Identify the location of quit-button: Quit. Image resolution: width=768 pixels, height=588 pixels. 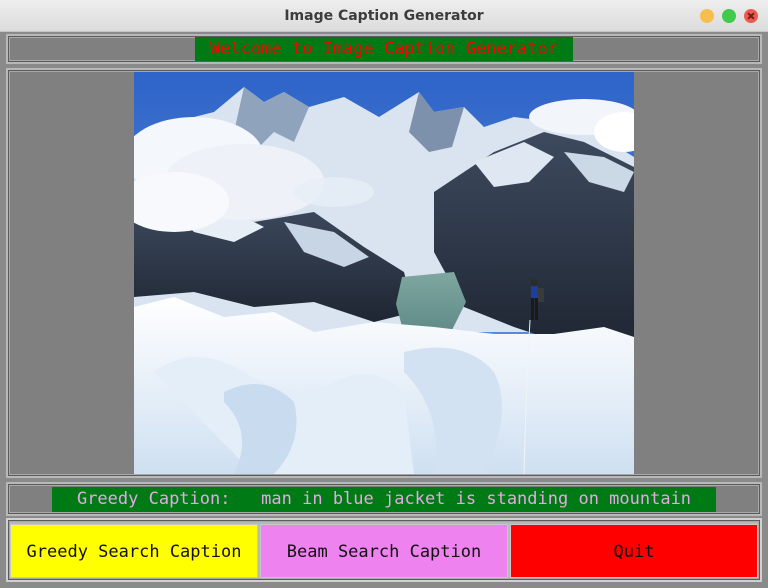
(634, 551).